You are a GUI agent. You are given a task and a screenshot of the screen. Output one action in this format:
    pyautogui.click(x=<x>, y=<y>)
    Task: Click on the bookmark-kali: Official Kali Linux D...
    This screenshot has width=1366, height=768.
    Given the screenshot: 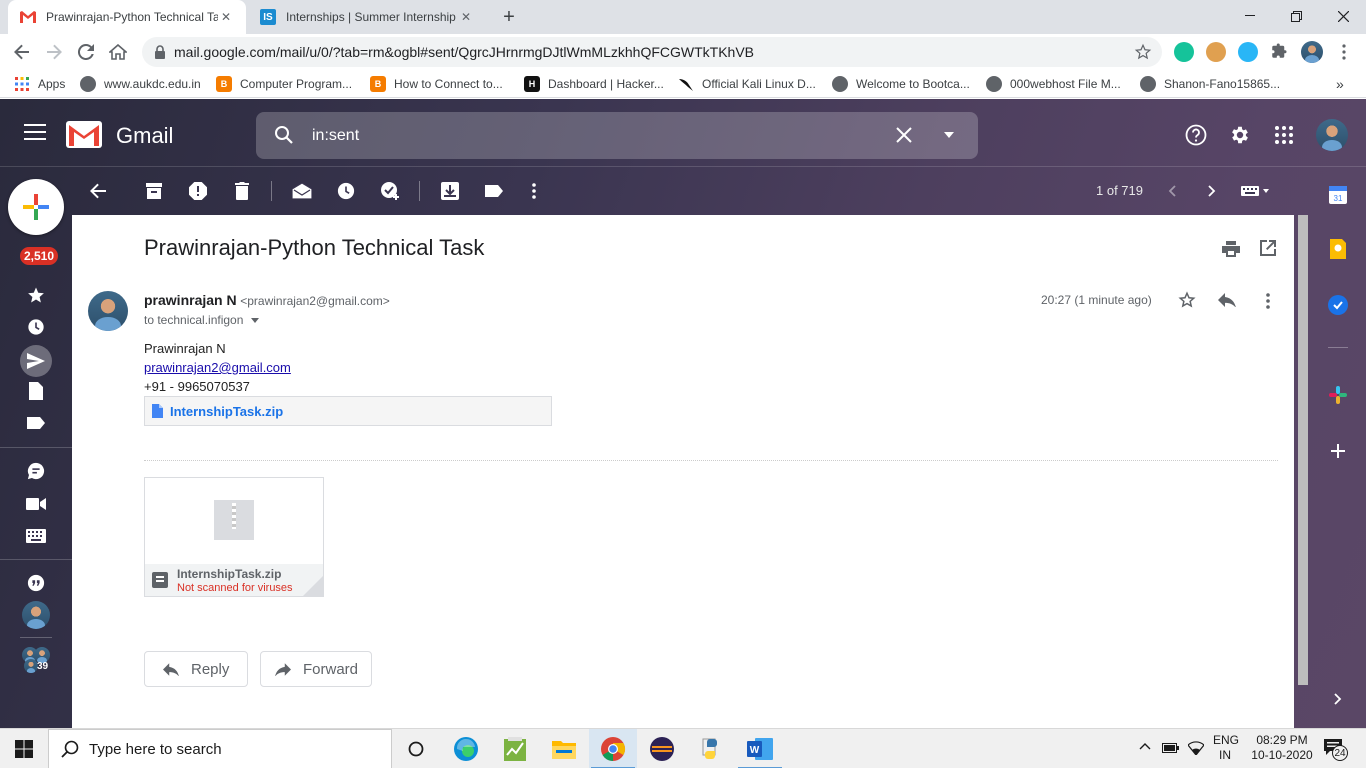 What is the action you would take?
    pyautogui.click(x=747, y=84)
    